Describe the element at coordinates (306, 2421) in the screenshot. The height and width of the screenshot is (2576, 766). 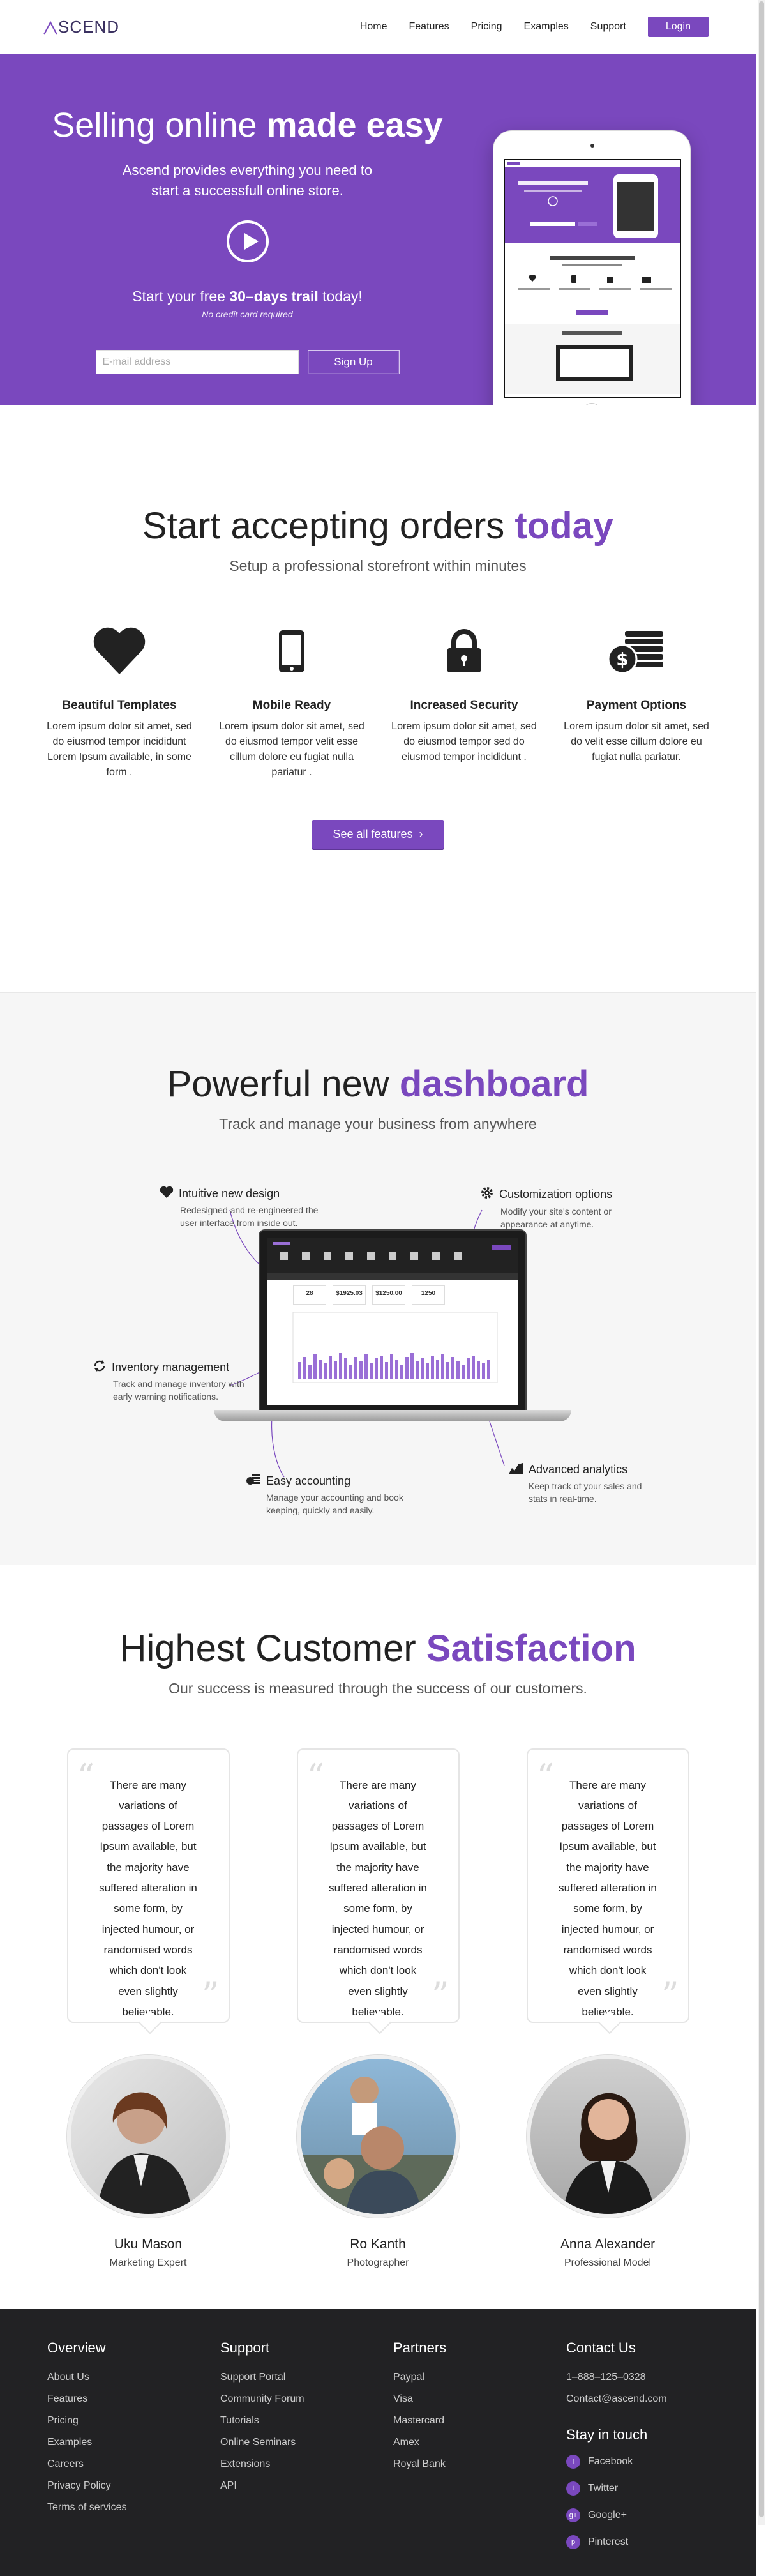
I see `footer-link: Tutorials` at that location.